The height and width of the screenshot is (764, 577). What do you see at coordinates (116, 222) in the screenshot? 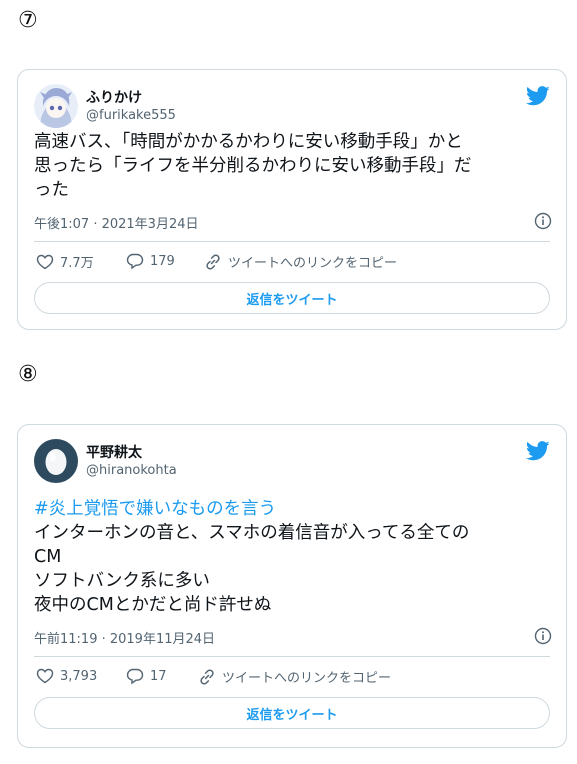
I see `tweet-timestamp: 午後1:07 · 2021年3月24日` at bounding box center [116, 222].